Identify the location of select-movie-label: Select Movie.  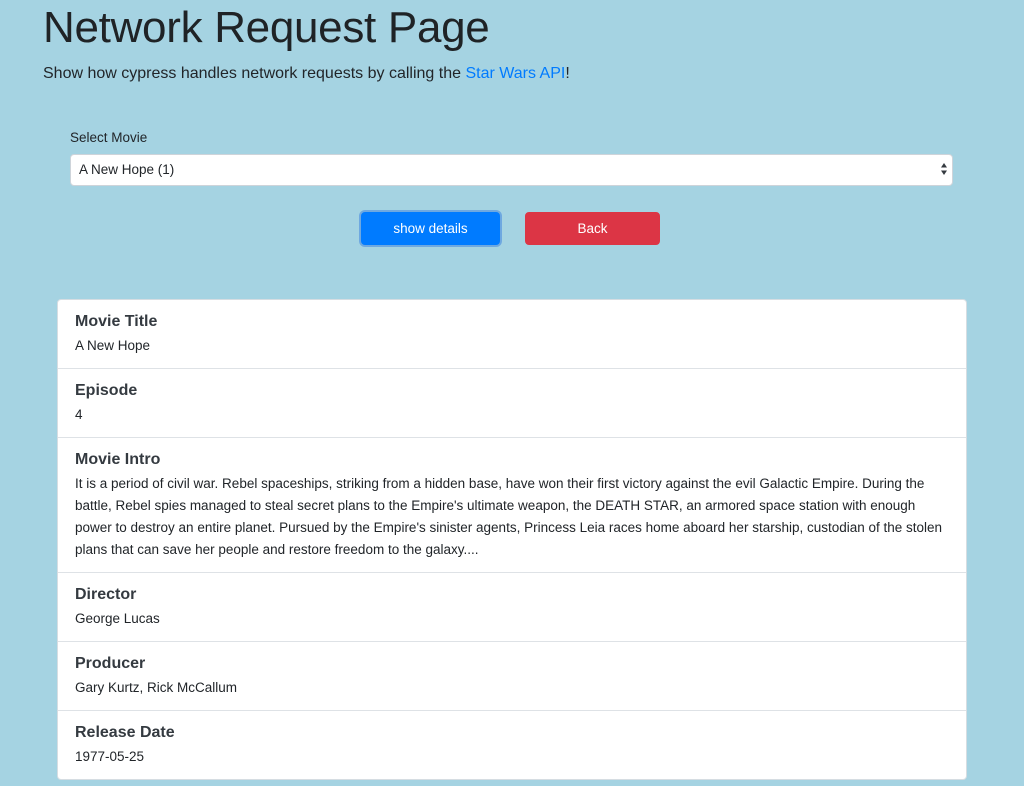
(109, 137).